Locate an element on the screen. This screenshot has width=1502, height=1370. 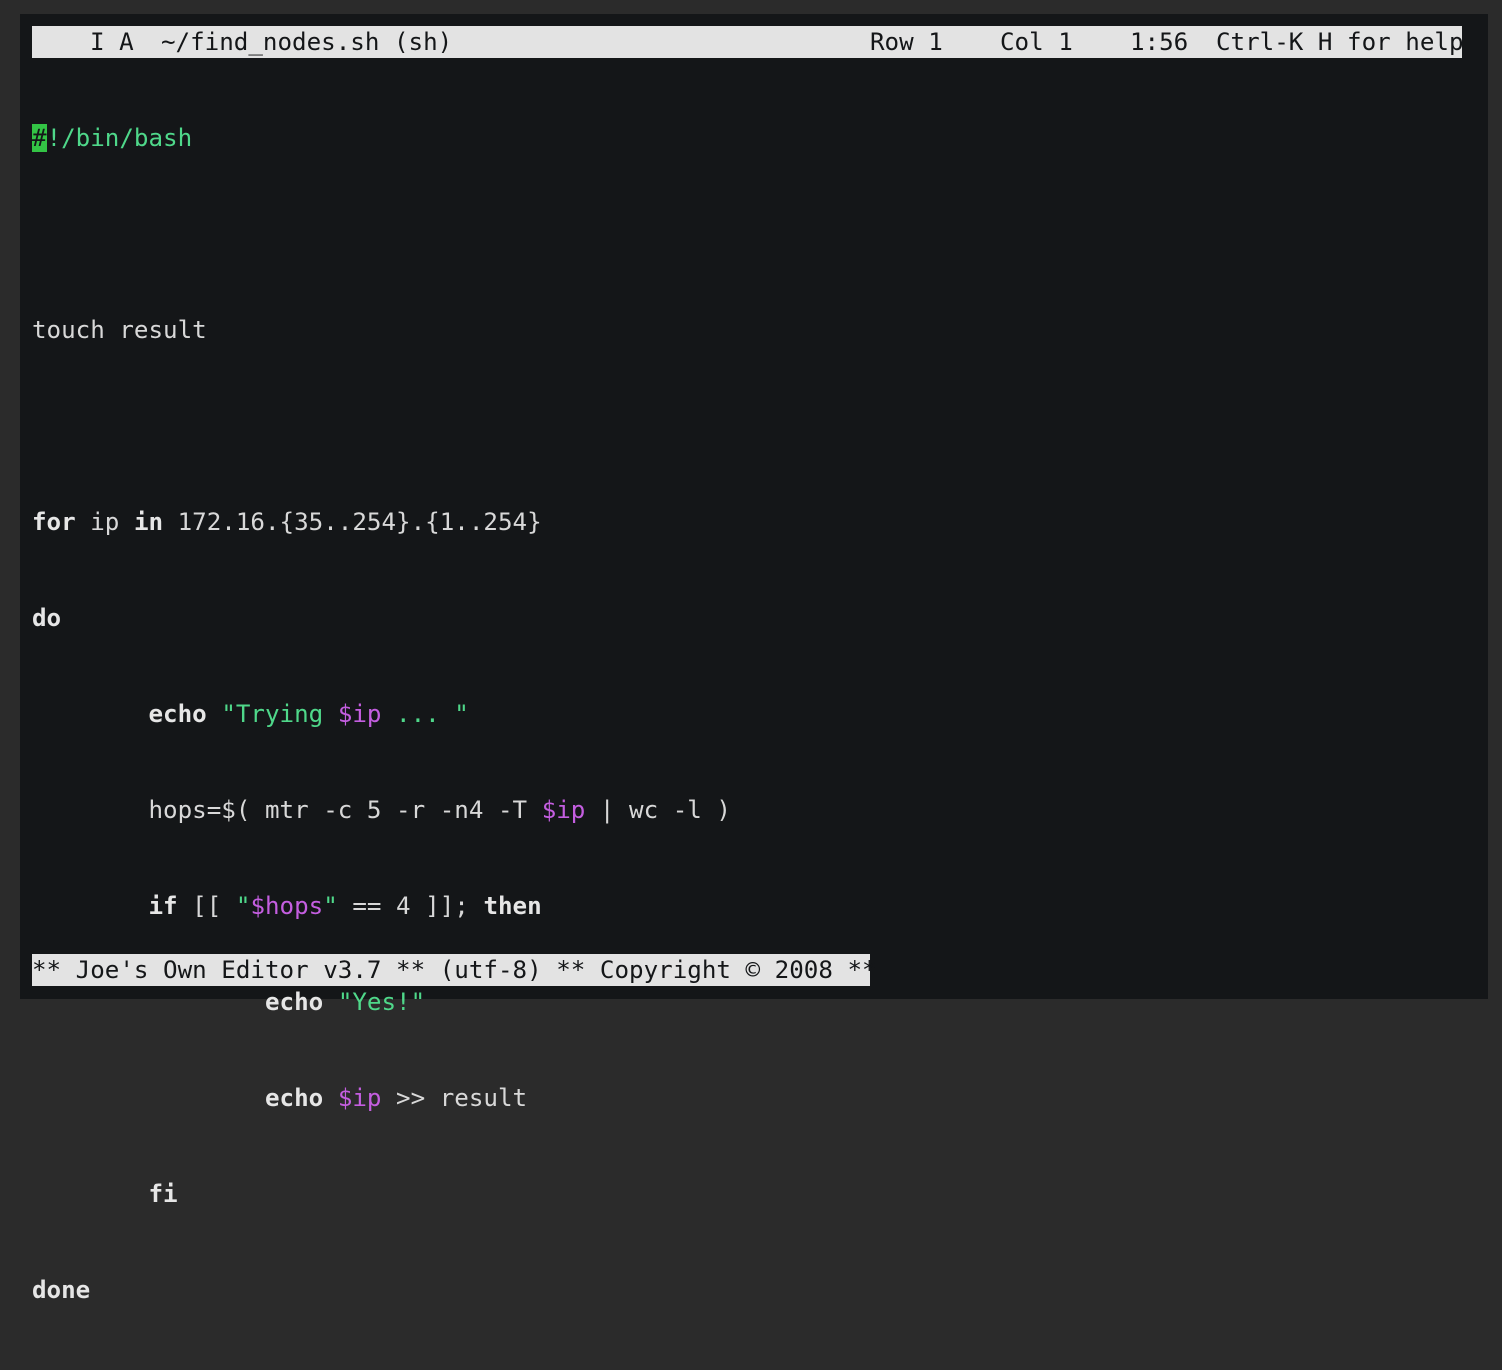
code-line: echo "Yes!" is located at coordinates (747, 1002).